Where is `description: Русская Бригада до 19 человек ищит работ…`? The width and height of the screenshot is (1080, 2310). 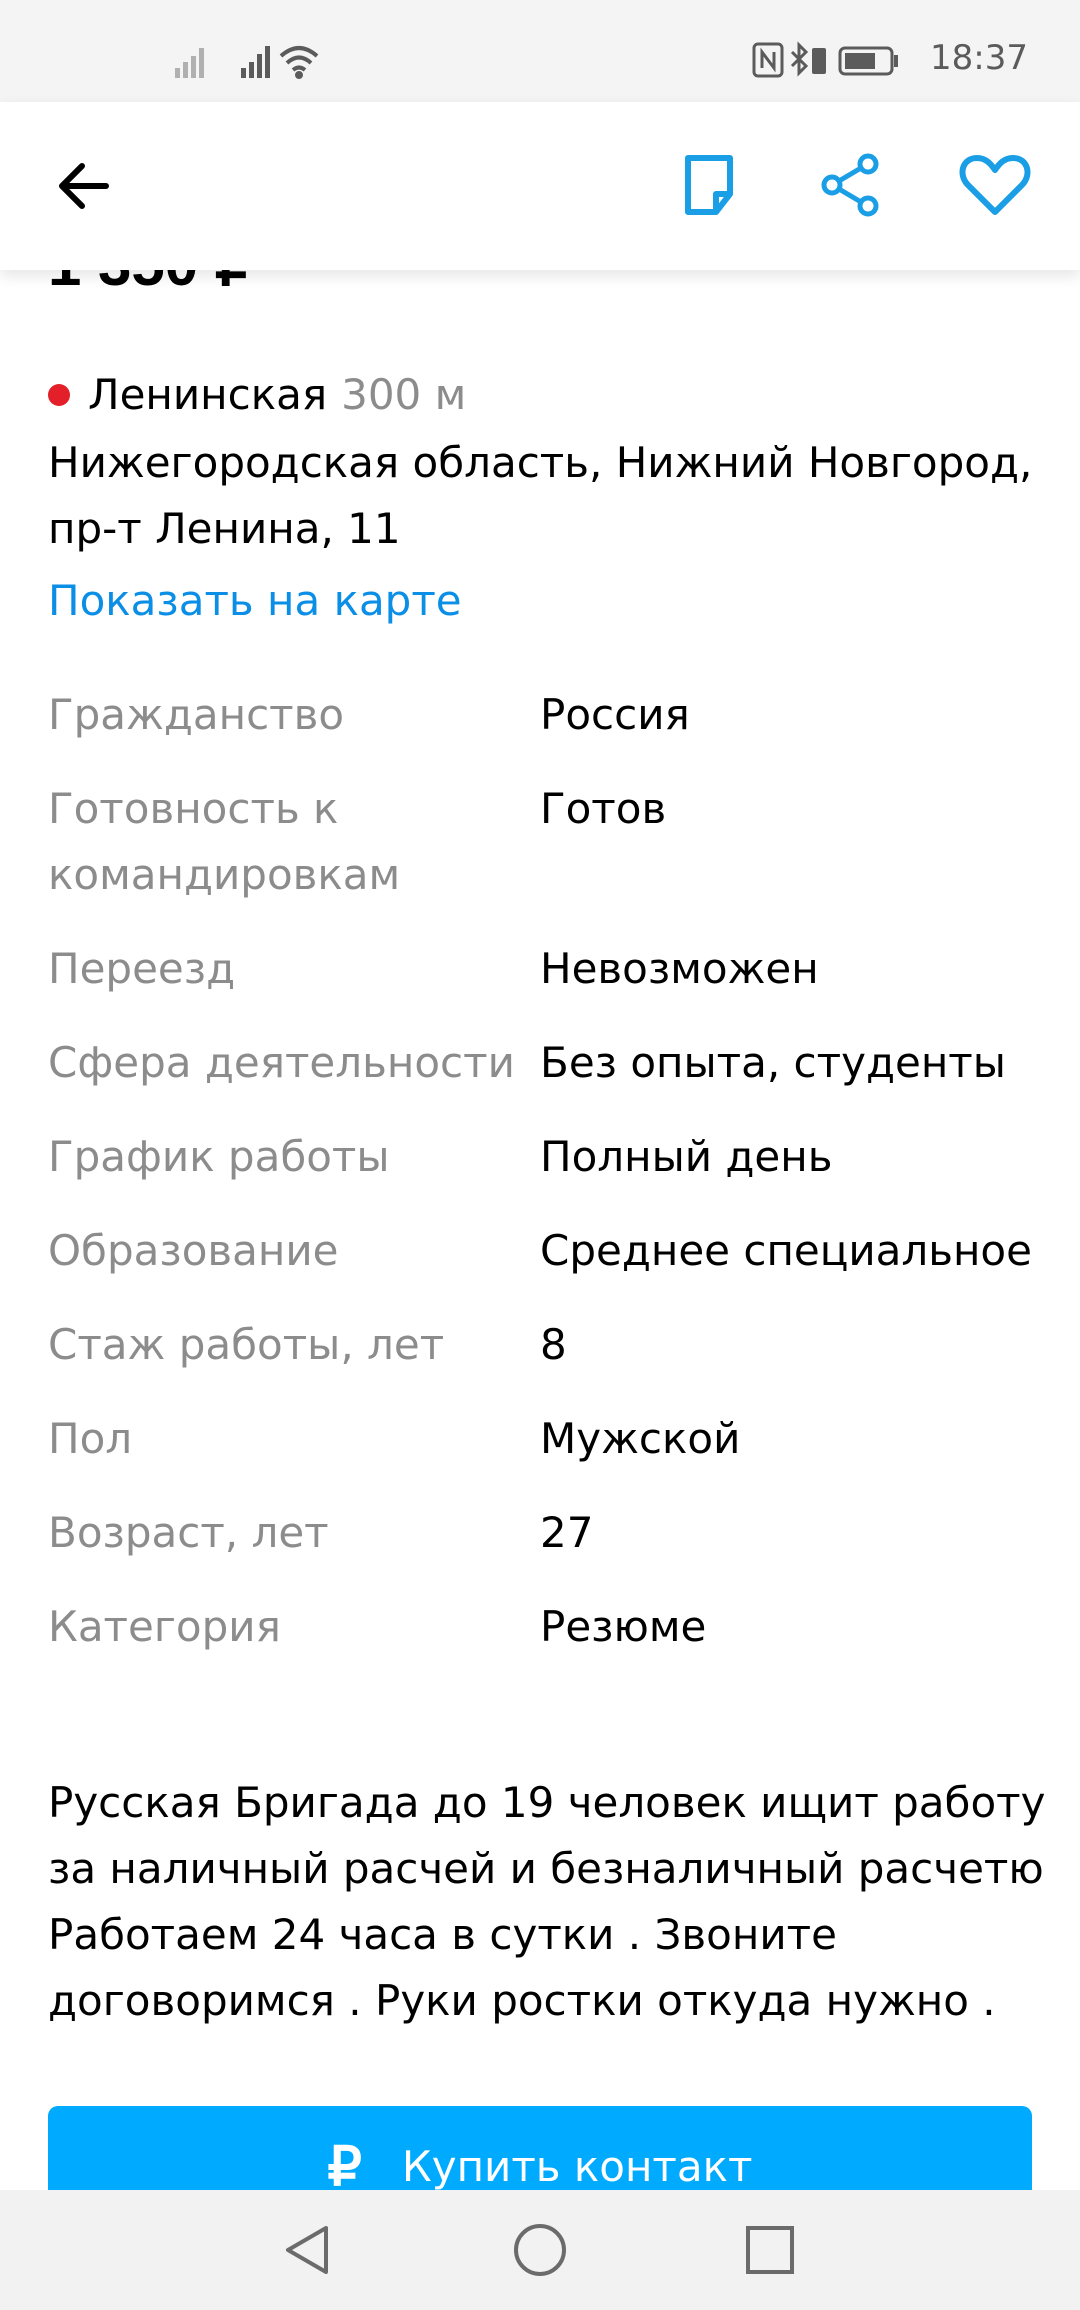 description: Русская Бригада до 19 человек ищит работ… is located at coordinates (547, 1901).